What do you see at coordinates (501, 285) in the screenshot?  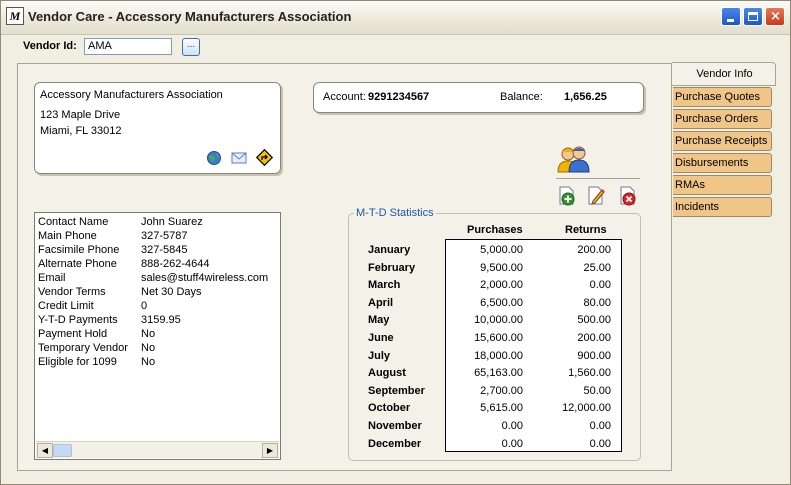 I see `purchases-value: 2,000.00` at bounding box center [501, 285].